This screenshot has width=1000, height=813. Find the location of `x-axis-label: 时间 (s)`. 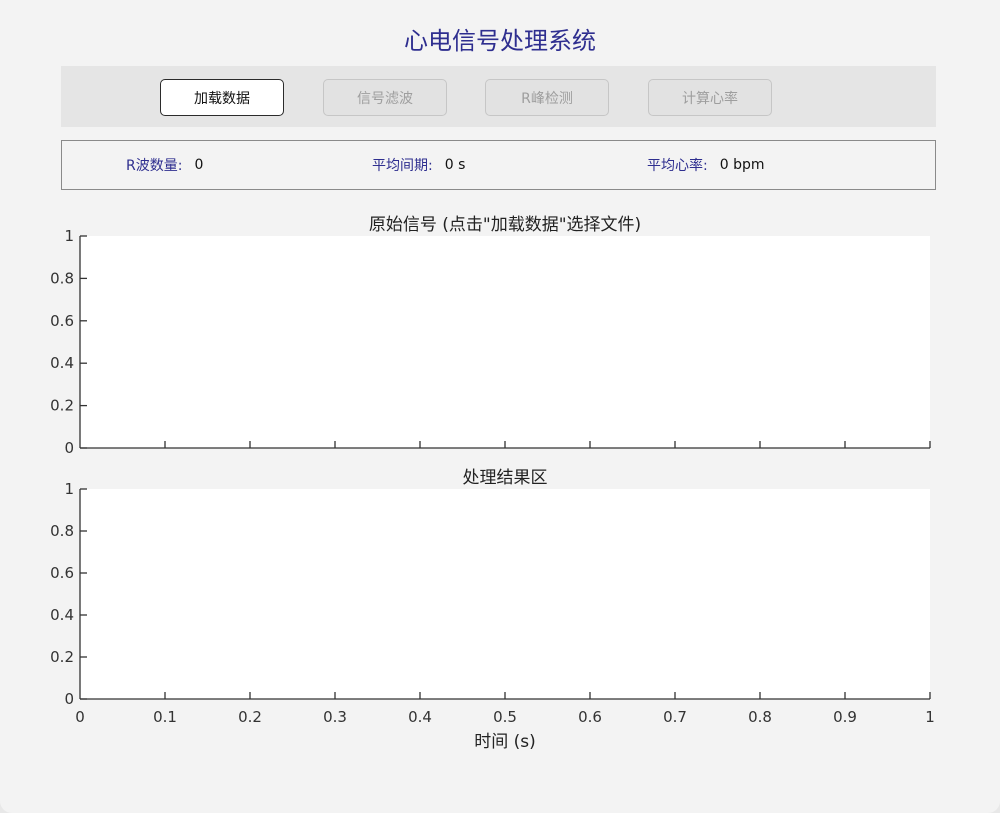

x-axis-label: 时间 (s) is located at coordinates (505, 742).